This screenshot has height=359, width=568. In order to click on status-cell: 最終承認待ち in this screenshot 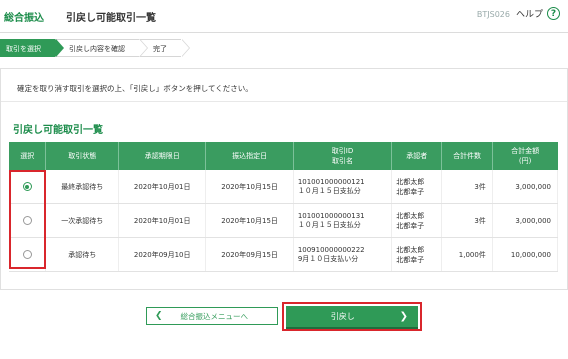, I will do `click(82, 187)`.